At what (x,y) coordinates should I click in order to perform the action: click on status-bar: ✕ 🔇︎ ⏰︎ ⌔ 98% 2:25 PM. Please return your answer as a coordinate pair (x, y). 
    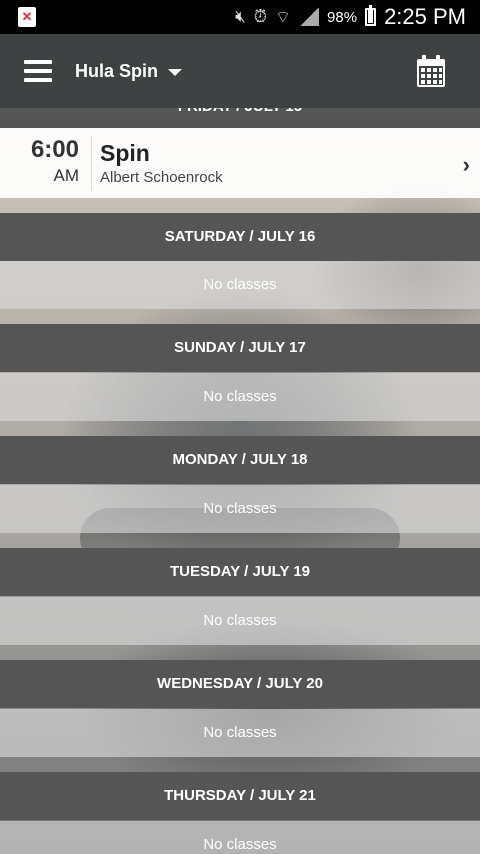
    Looking at the image, I should click on (240, 17).